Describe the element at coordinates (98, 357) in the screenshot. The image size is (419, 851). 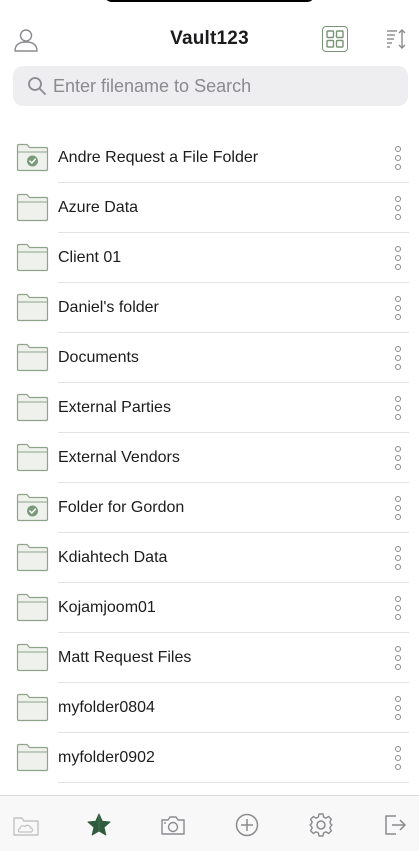
I see `folder-name: Documents` at that location.